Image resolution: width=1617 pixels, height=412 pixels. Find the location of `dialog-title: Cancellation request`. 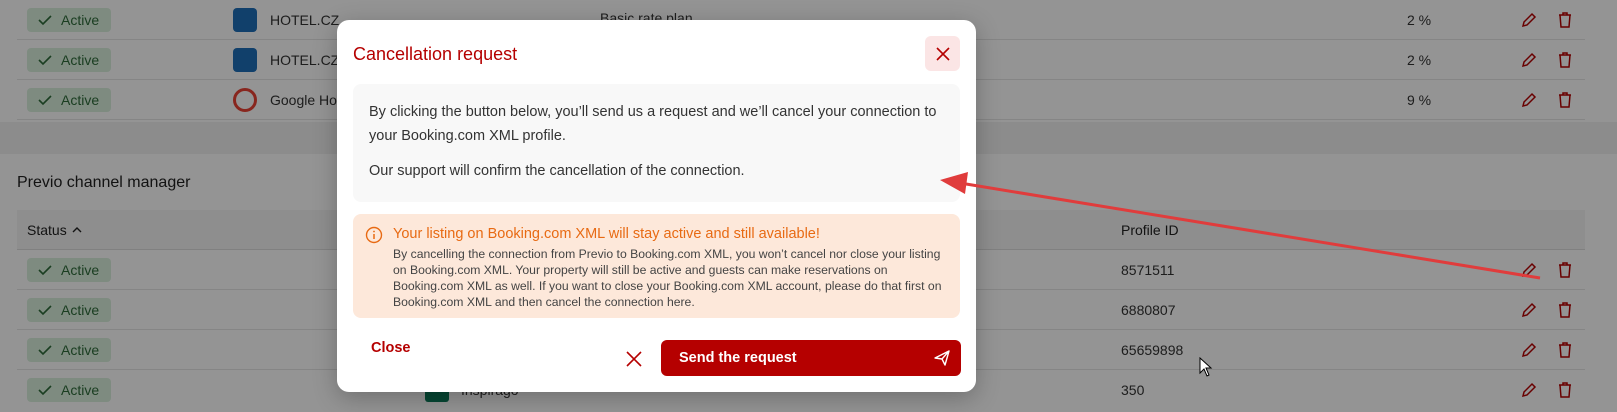

dialog-title: Cancellation request is located at coordinates (435, 54).